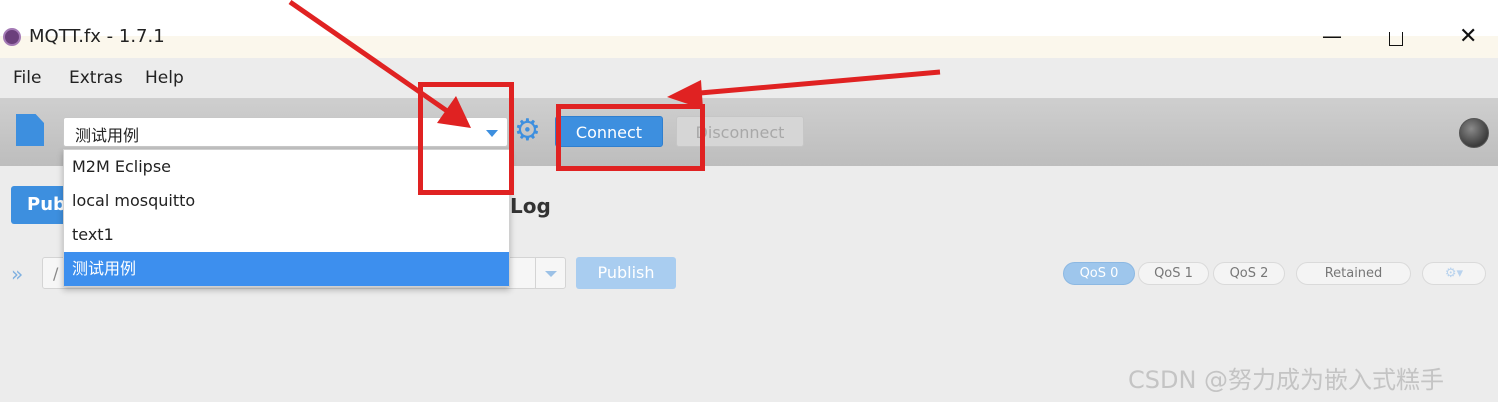 This screenshot has height=402, width=1498. Describe the element at coordinates (614, 64) in the screenshot. I see `annotation-arrows` at that location.